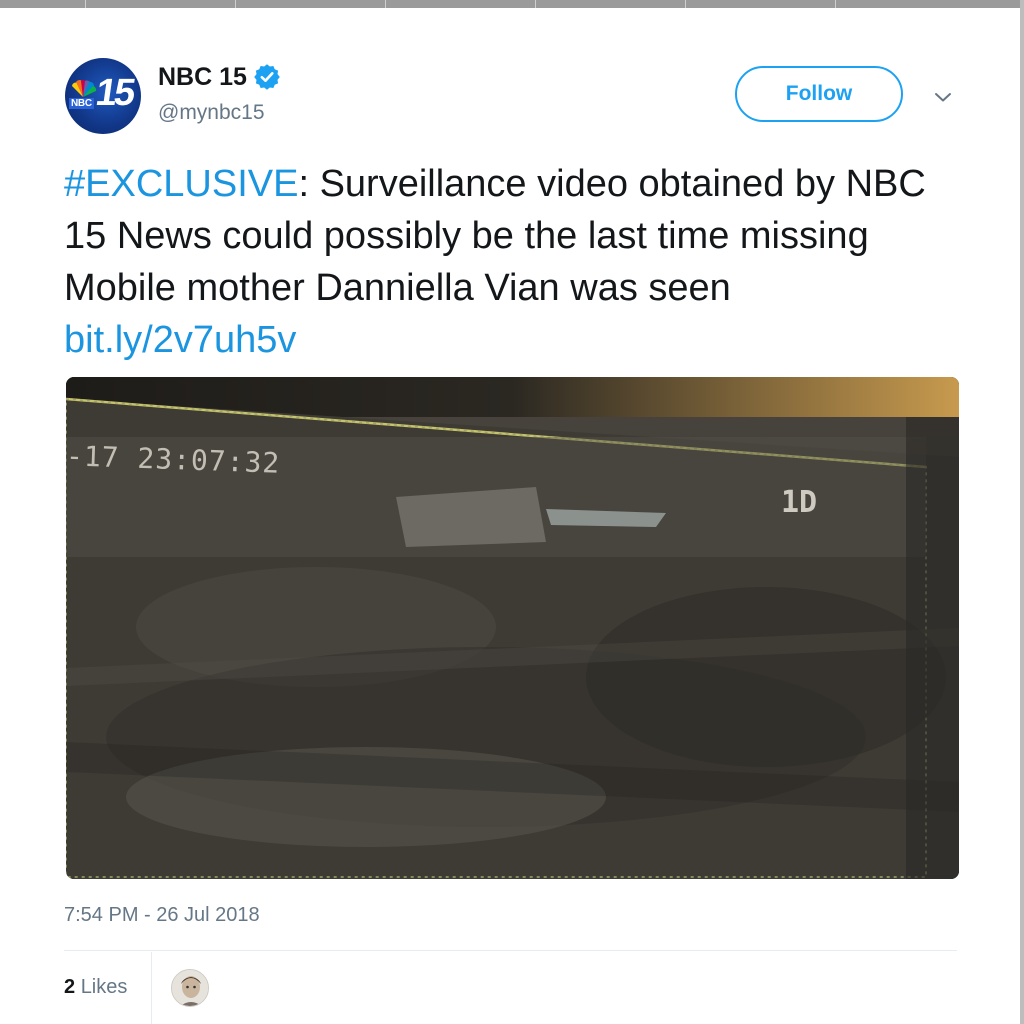  Describe the element at coordinates (943, 97) in the screenshot. I see `chevron-down-icon` at that location.